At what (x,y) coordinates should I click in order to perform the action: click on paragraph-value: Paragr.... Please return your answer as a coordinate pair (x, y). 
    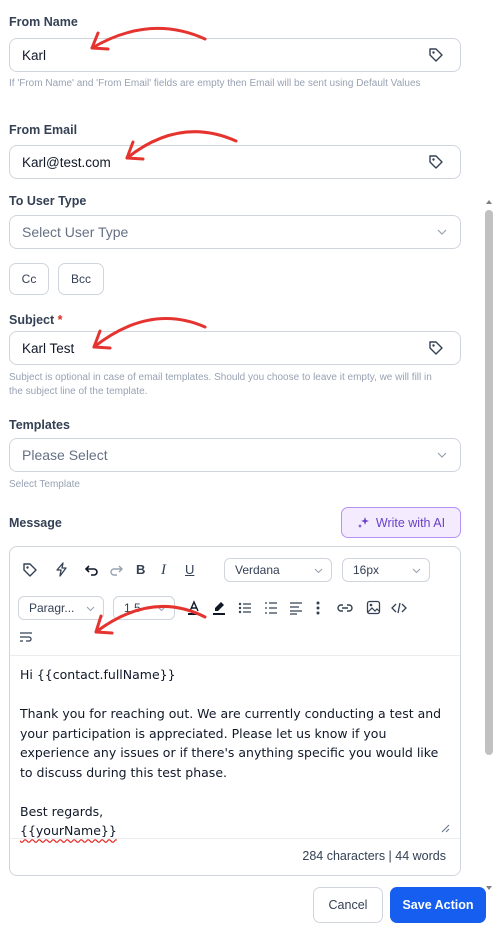
    Looking at the image, I should click on (52, 608).